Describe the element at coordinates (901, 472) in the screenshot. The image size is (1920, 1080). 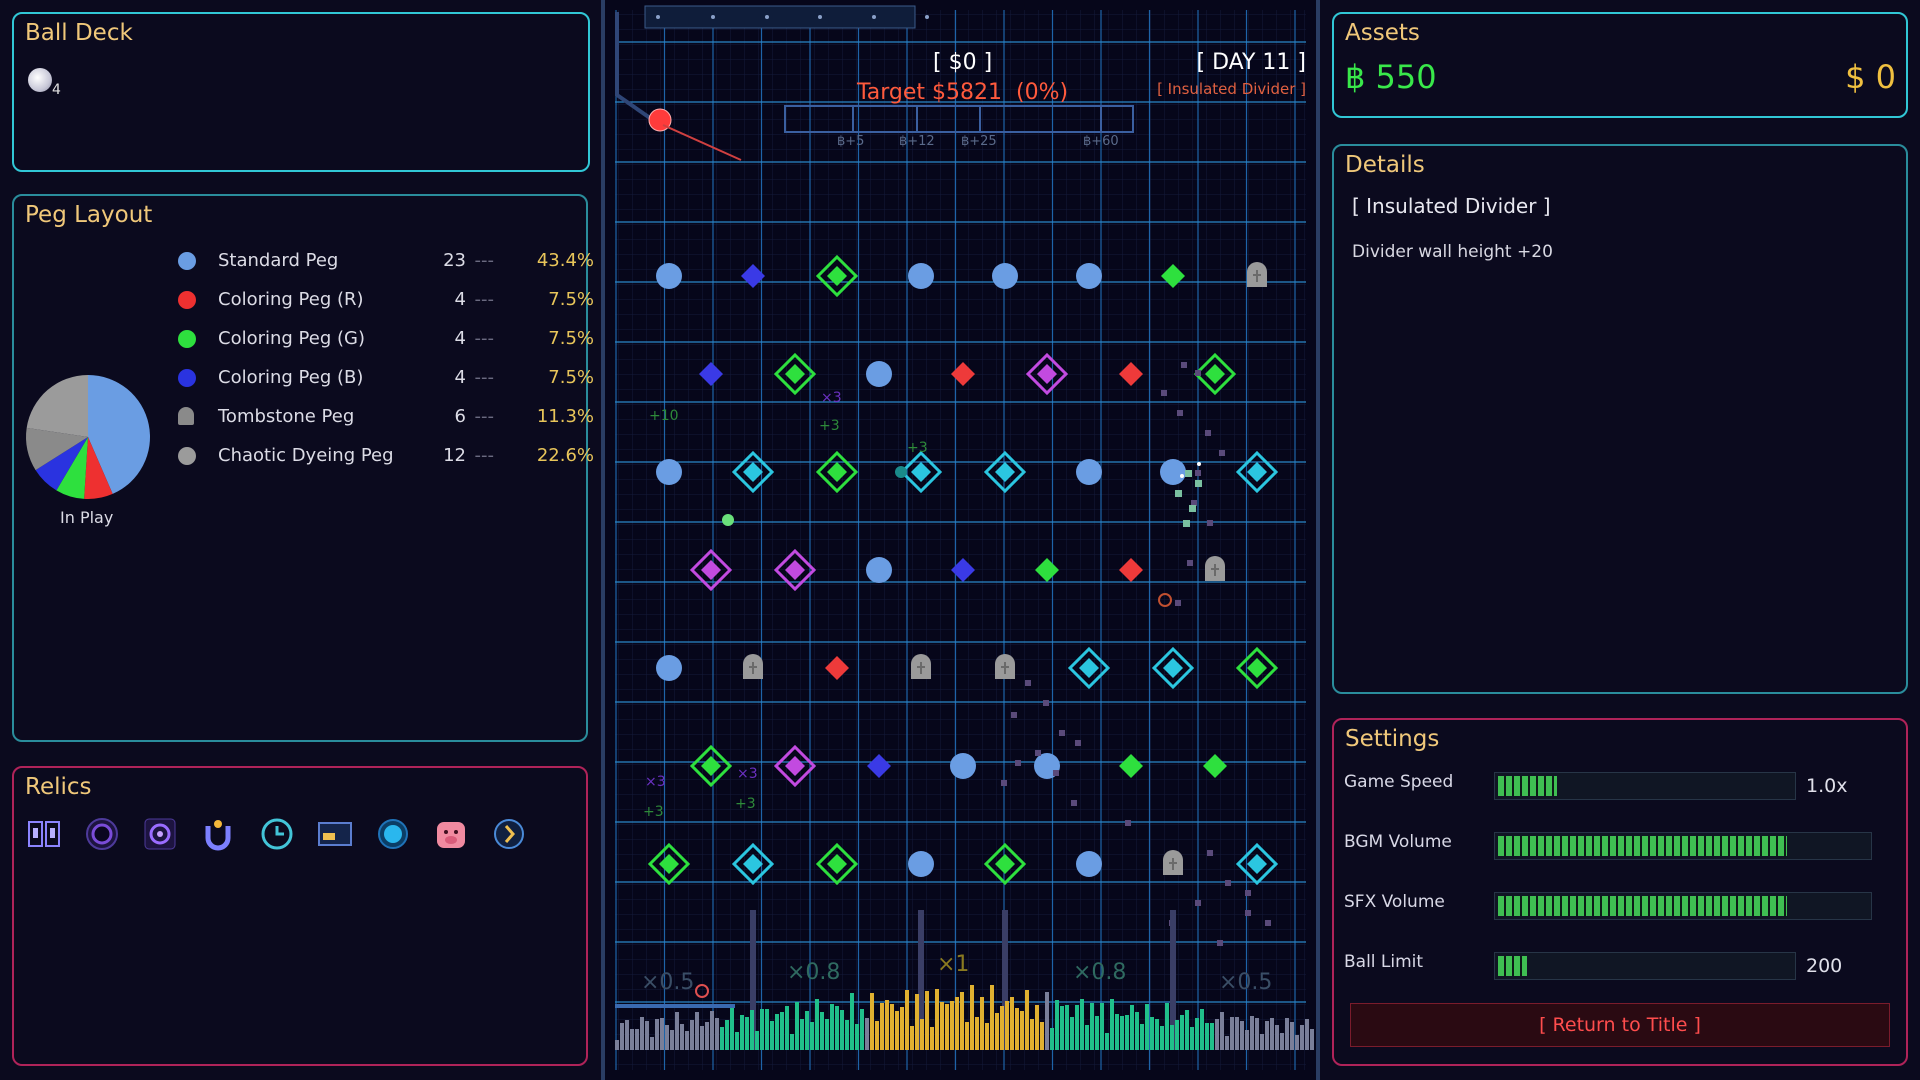
I see `ball` at that location.